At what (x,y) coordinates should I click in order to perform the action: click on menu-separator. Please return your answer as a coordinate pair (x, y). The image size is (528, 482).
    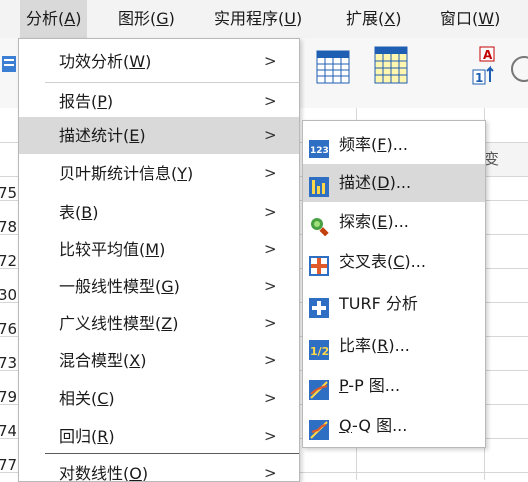
    Looking at the image, I should click on (172, 453).